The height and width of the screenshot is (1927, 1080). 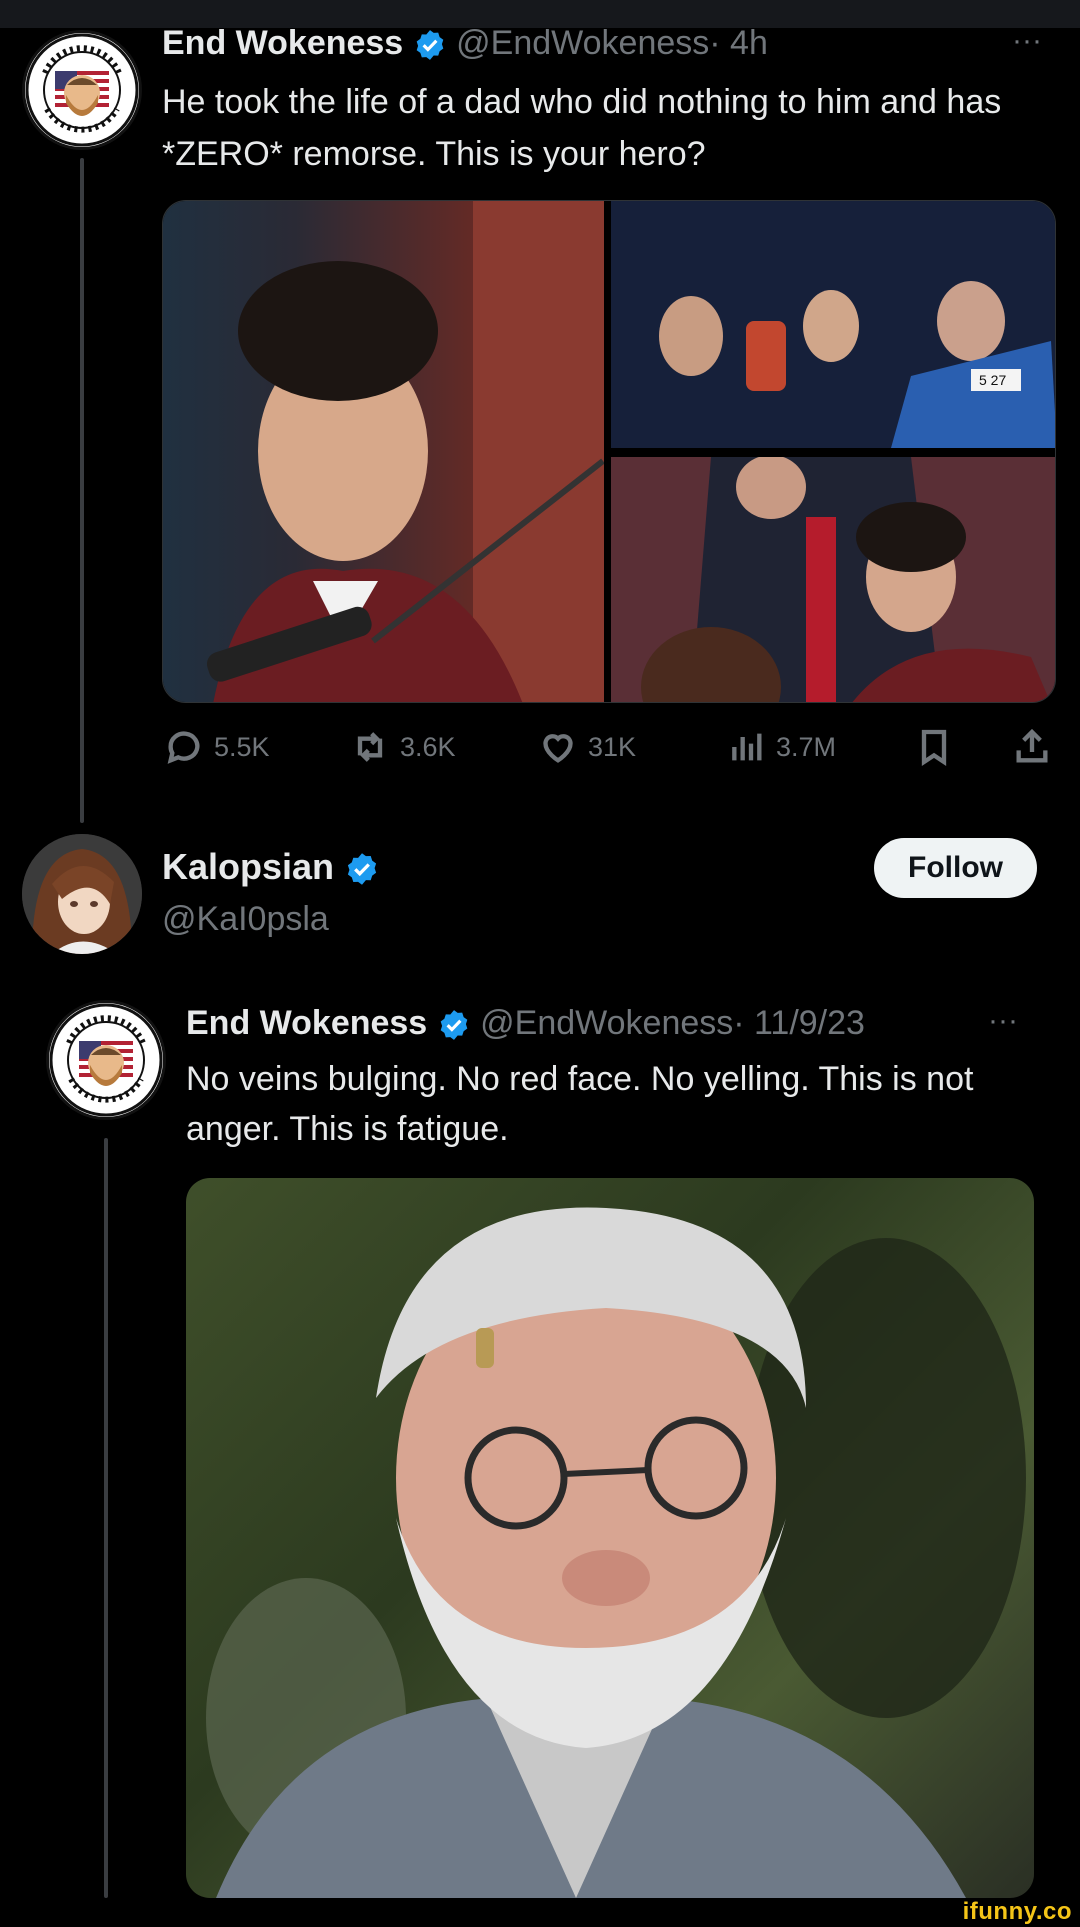 I want to click on reply-author-handle: @KaI0psla, so click(x=245, y=919).